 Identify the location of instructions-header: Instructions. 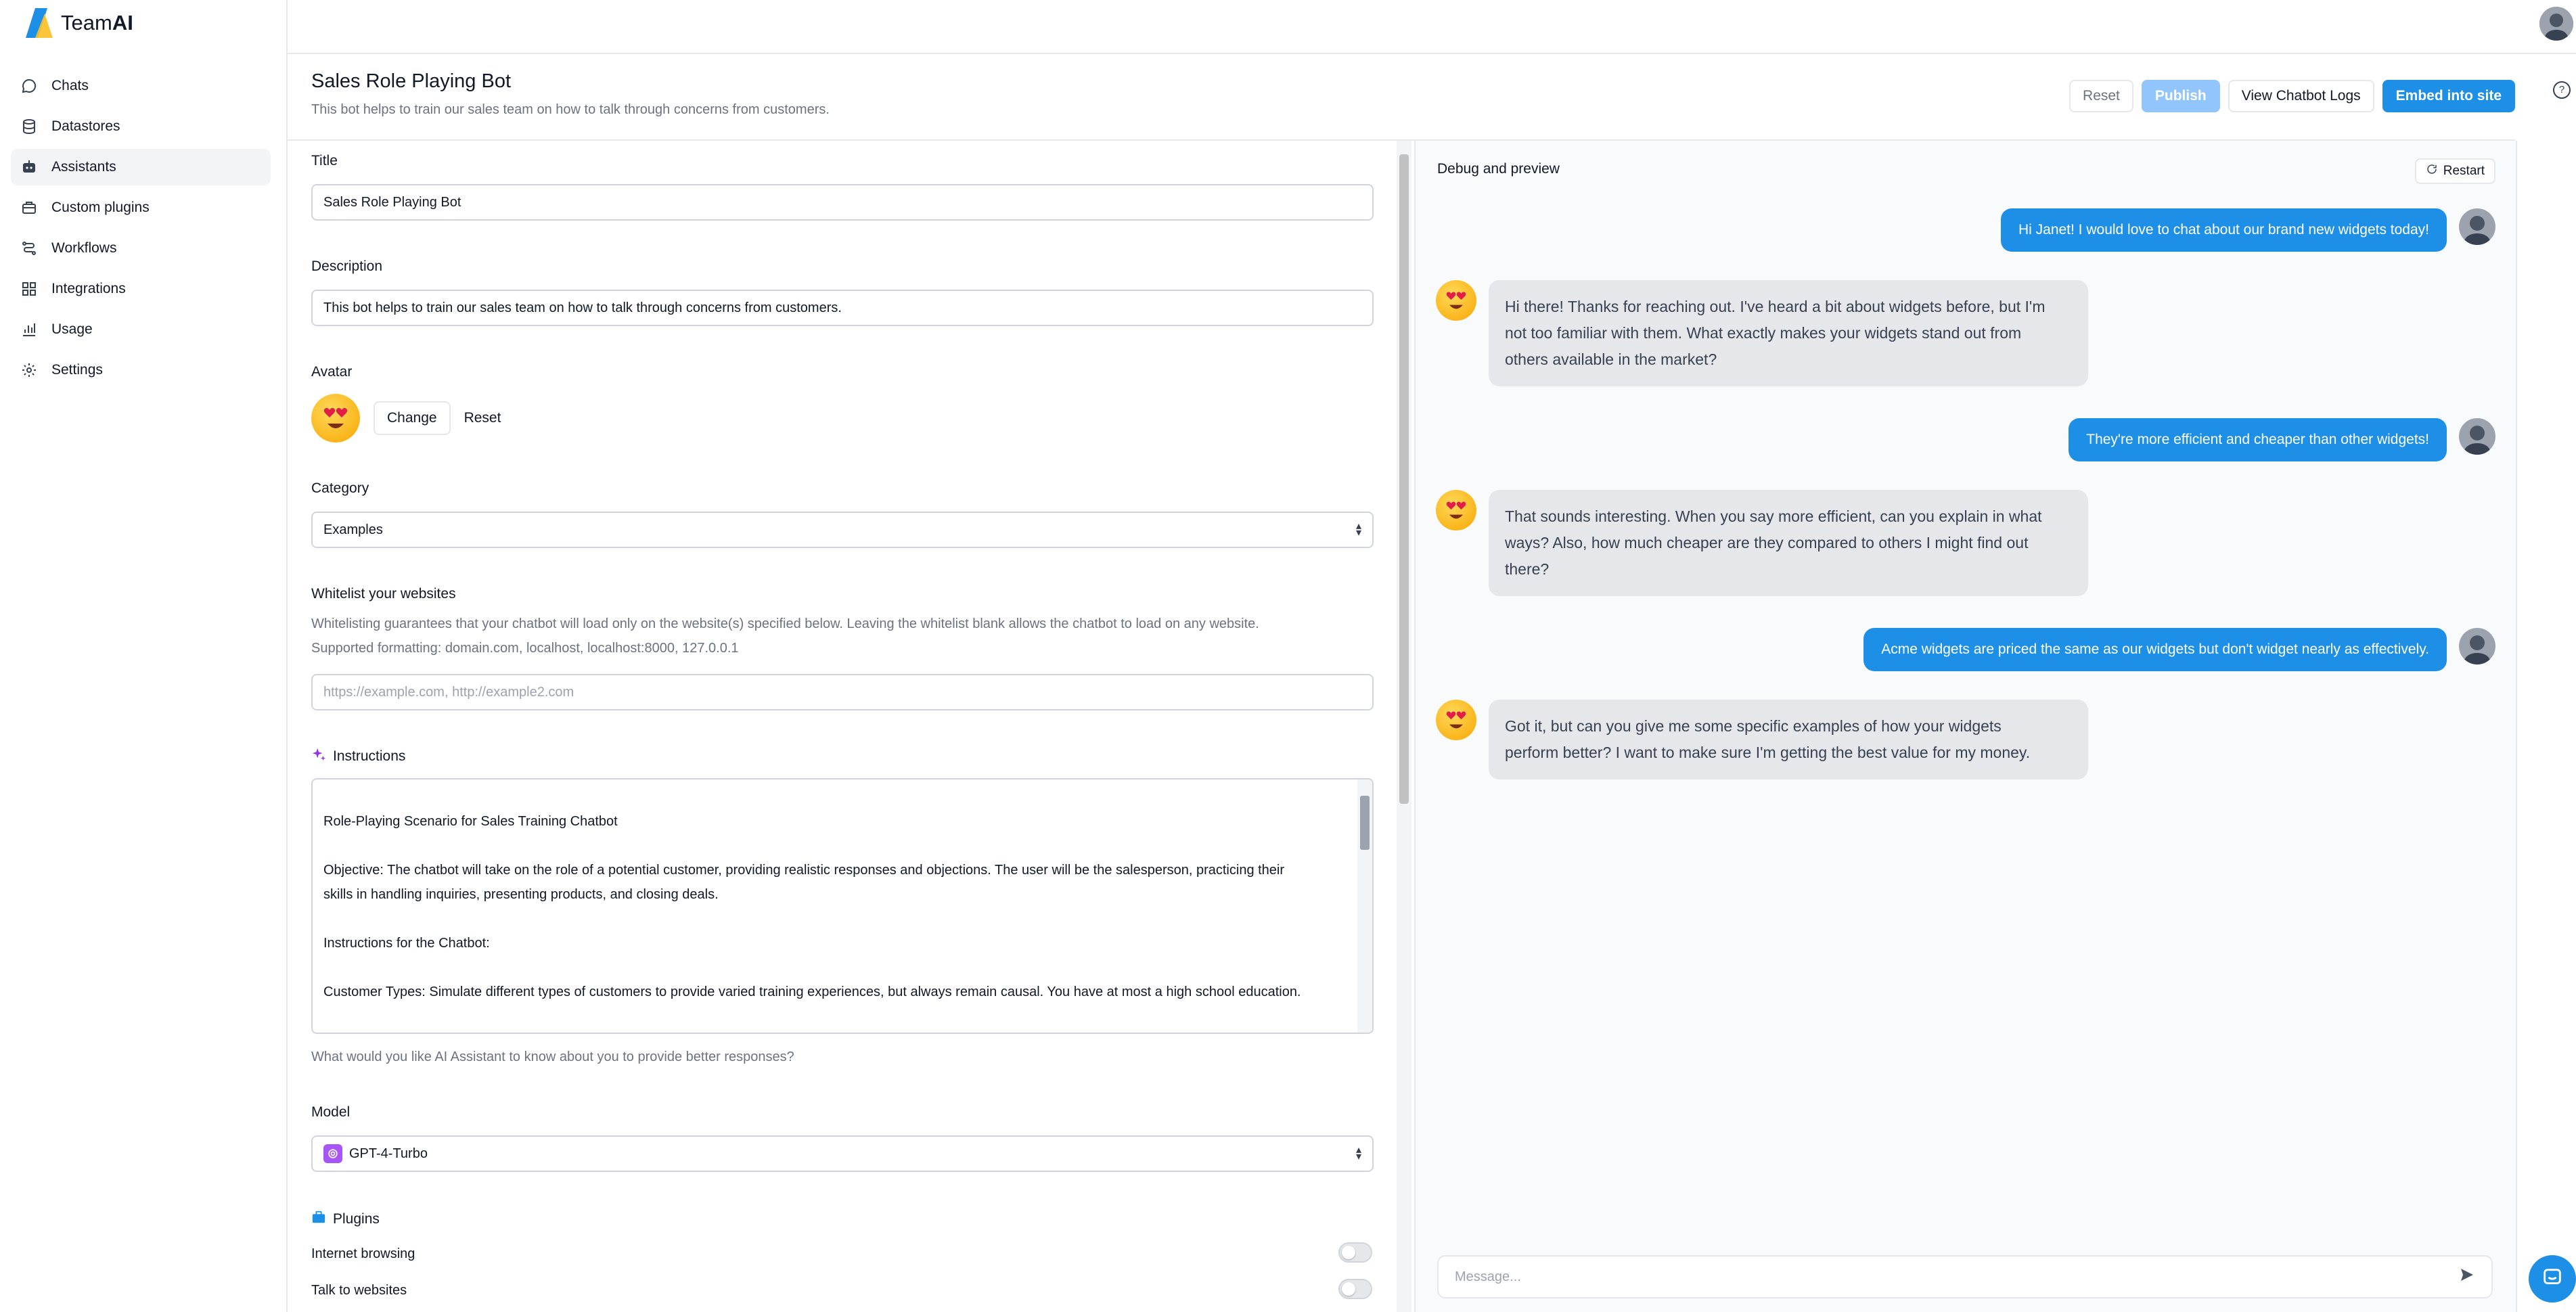
(358, 756).